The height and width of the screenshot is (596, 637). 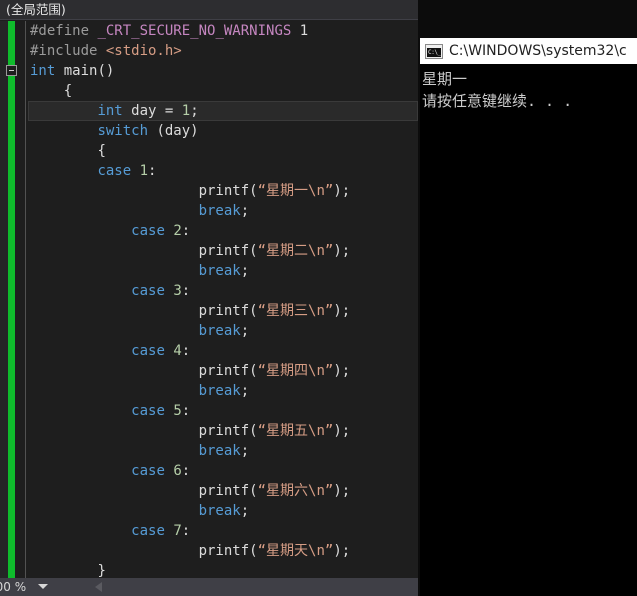 I want to click on line-break-6: break;, so click(x=223, y=511).